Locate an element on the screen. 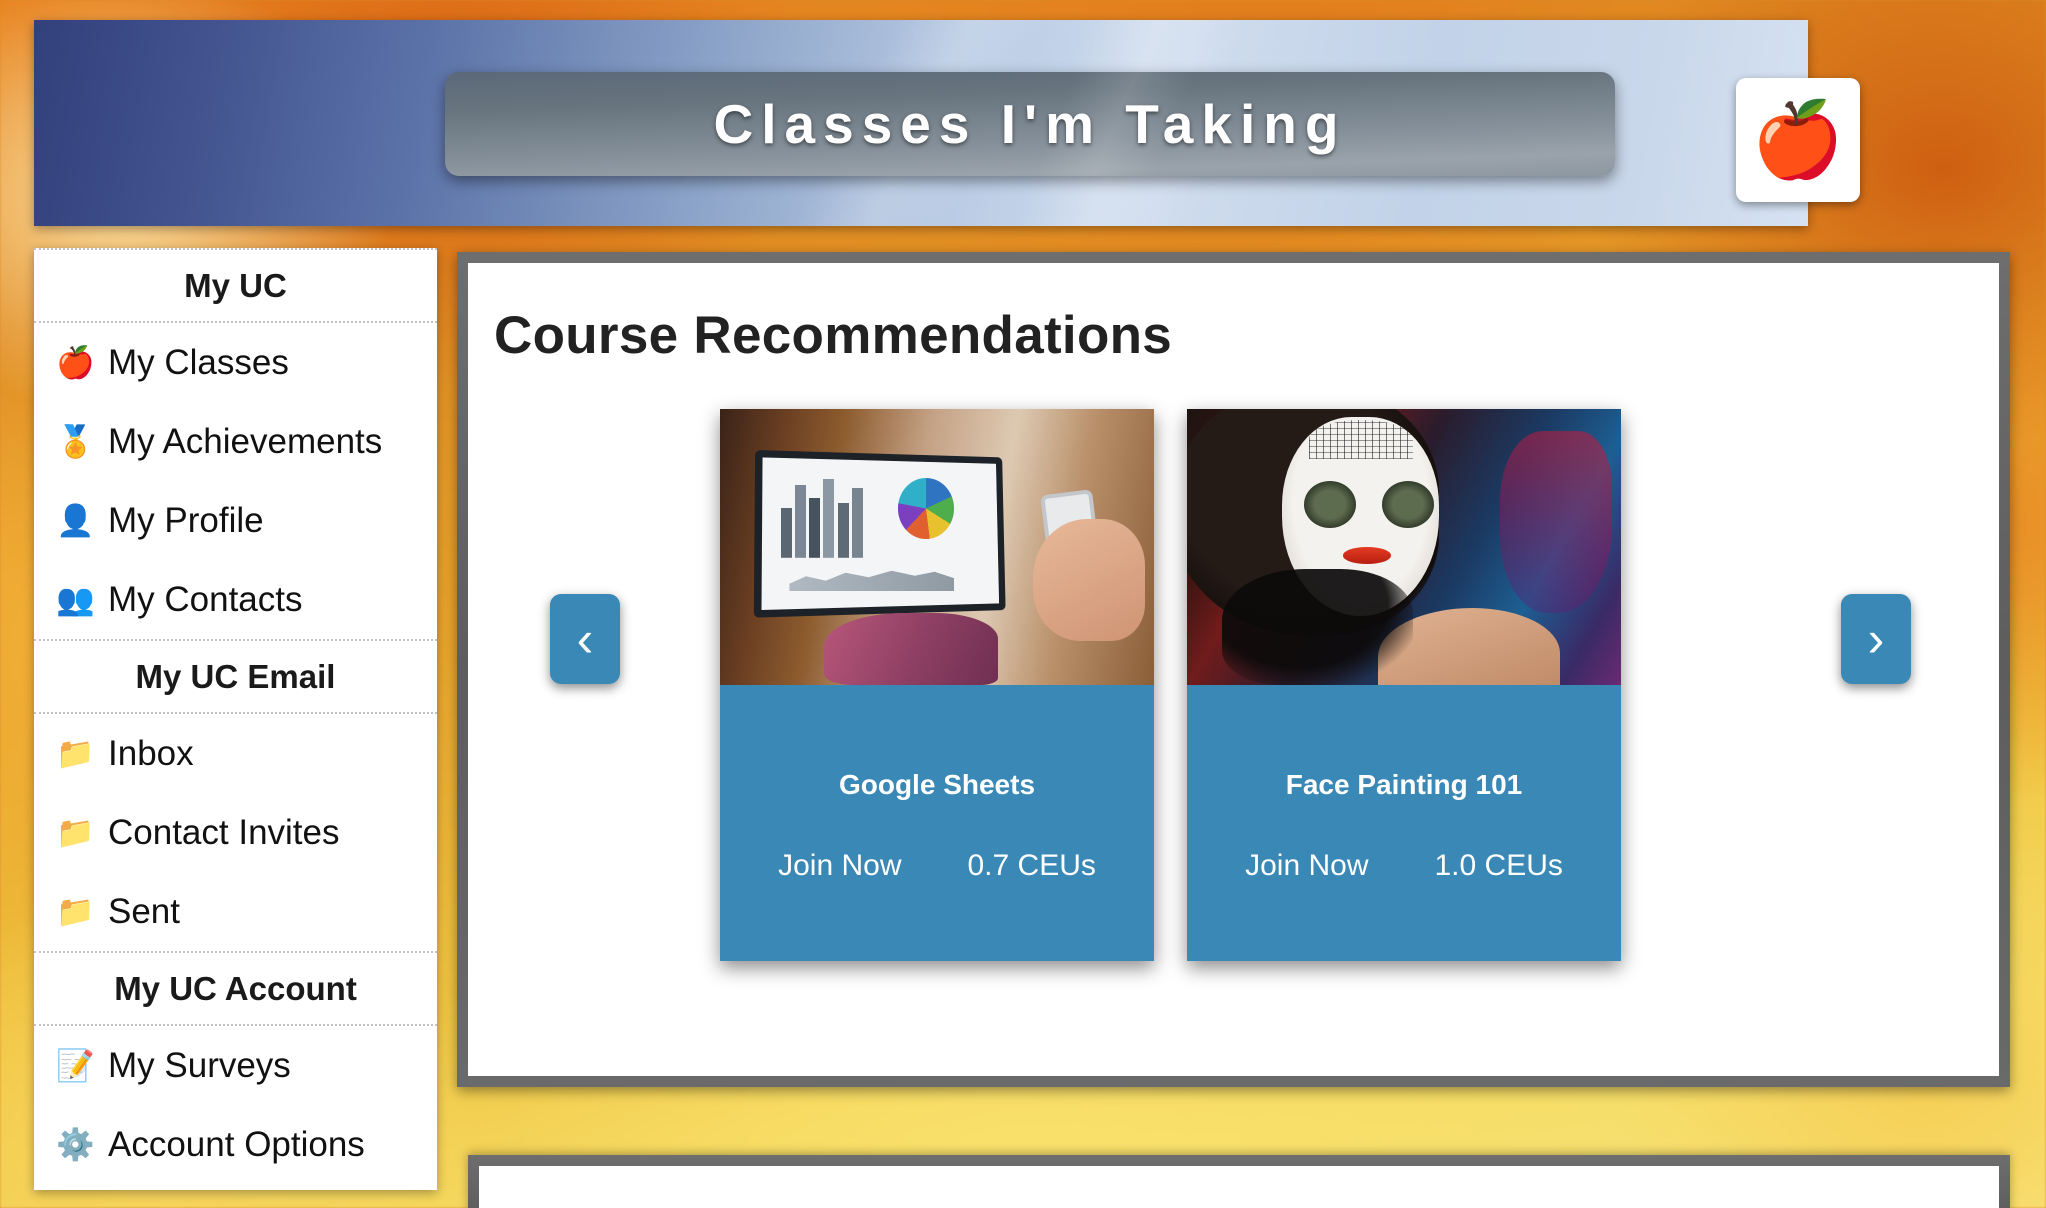 This screenshot has width=2046, height=1208. course-image-face-painting is located at coordinates (1404, 547).